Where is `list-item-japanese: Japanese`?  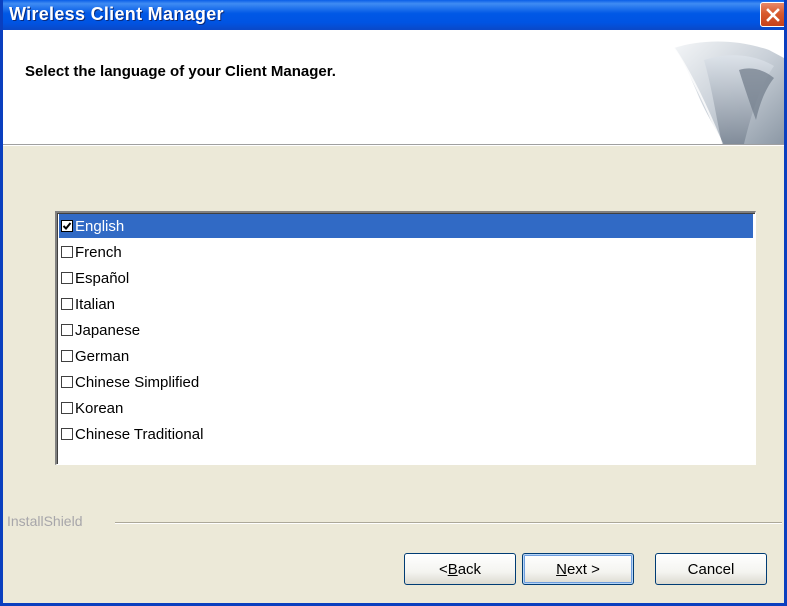
list-item-japanese: Japanese is located at coordinates (406, 330).